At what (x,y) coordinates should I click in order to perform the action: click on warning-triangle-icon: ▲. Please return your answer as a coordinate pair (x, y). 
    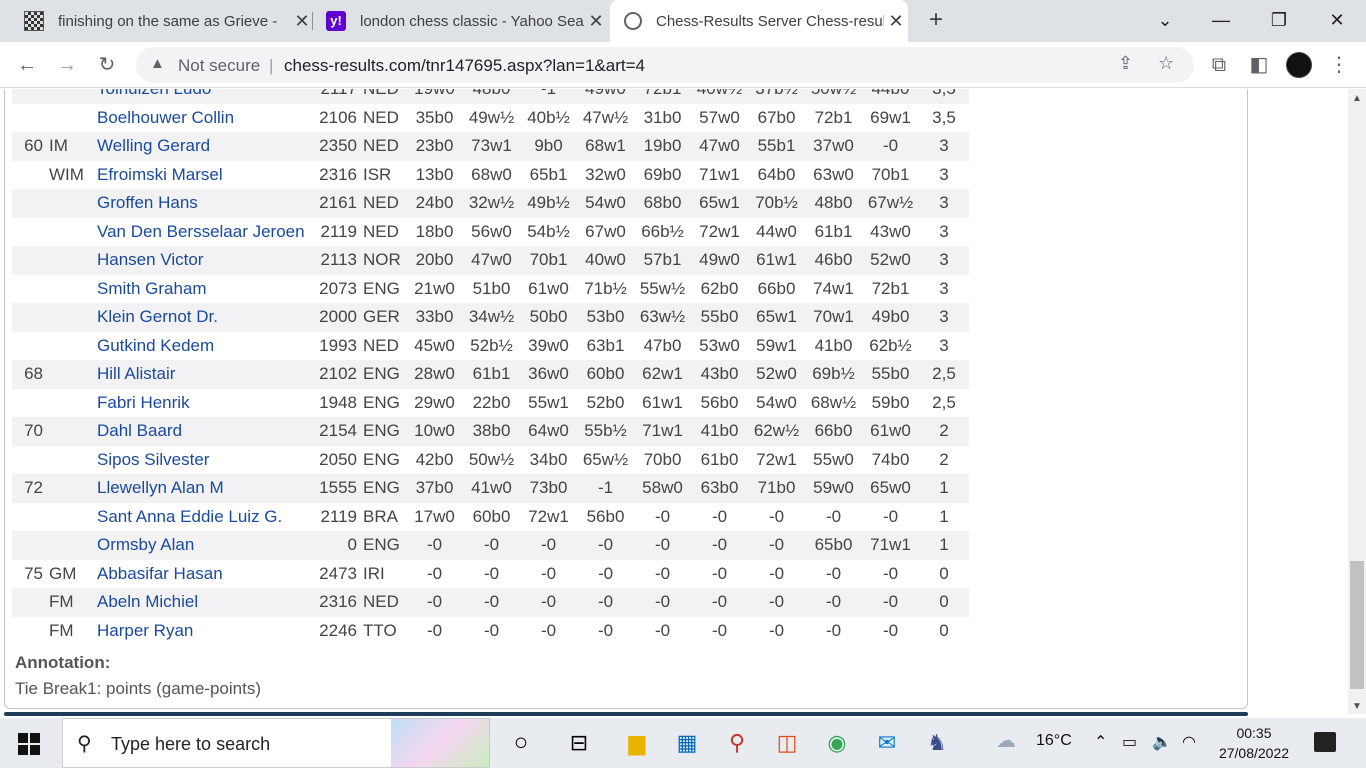
    Looking at the image, I should click on (157, 63).